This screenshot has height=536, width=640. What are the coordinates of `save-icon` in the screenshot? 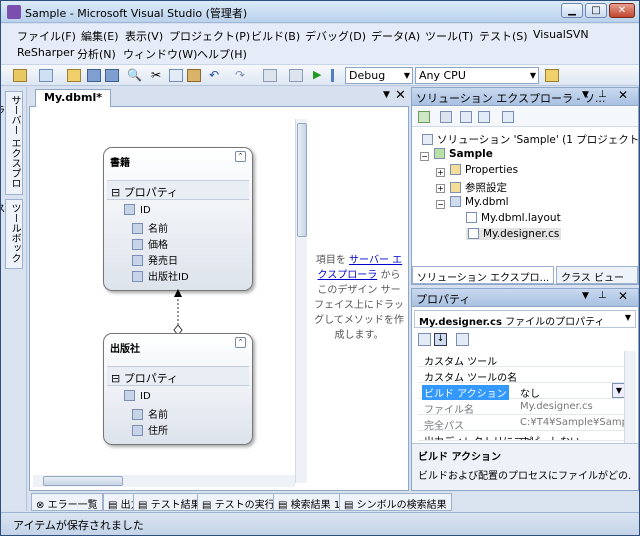 It's located at (94, 75).